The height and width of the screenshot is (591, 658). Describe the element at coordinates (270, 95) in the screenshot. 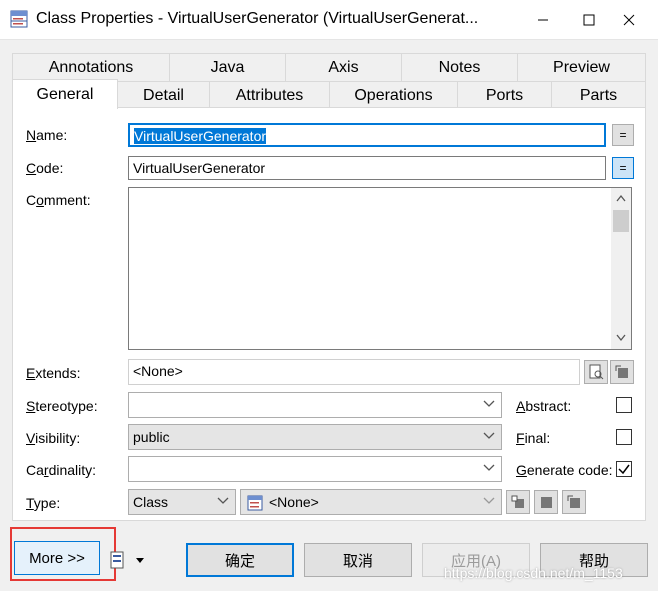

I see `tab-attributes: Attributes` at that location.